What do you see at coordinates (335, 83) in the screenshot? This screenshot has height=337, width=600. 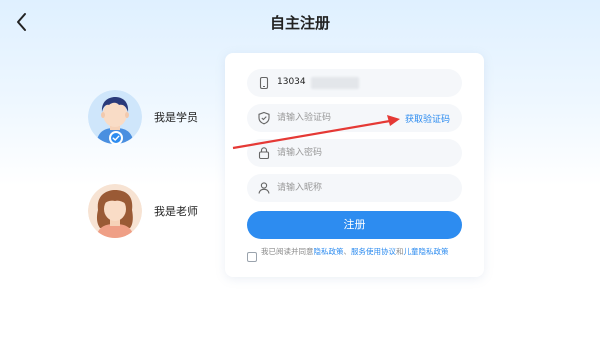 I see `redacted-phone-digits` at bounding box center [335, 83].